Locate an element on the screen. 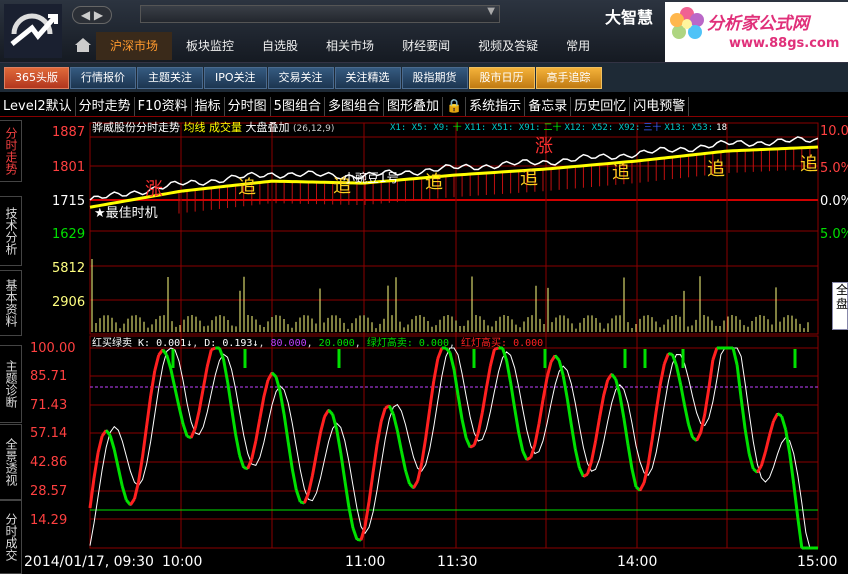  ma-label: X11: X51: X91: is located at coordinates (502, 128).